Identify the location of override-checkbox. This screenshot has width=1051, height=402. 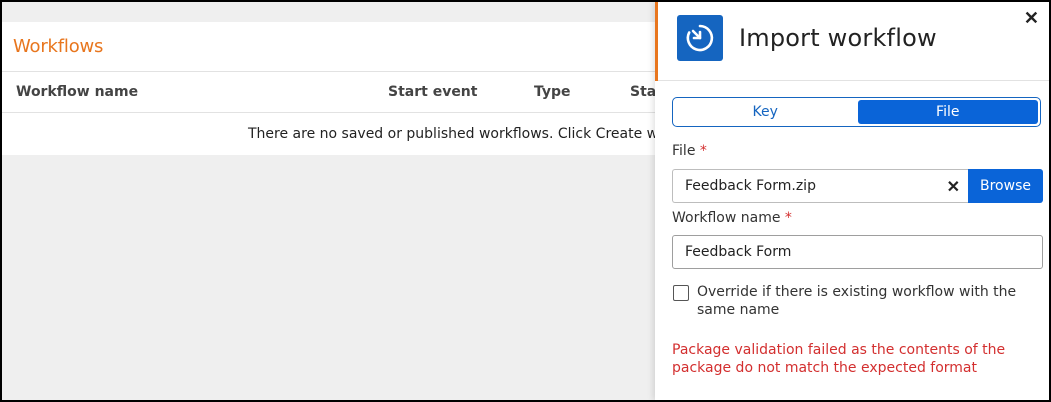
(681, 293).